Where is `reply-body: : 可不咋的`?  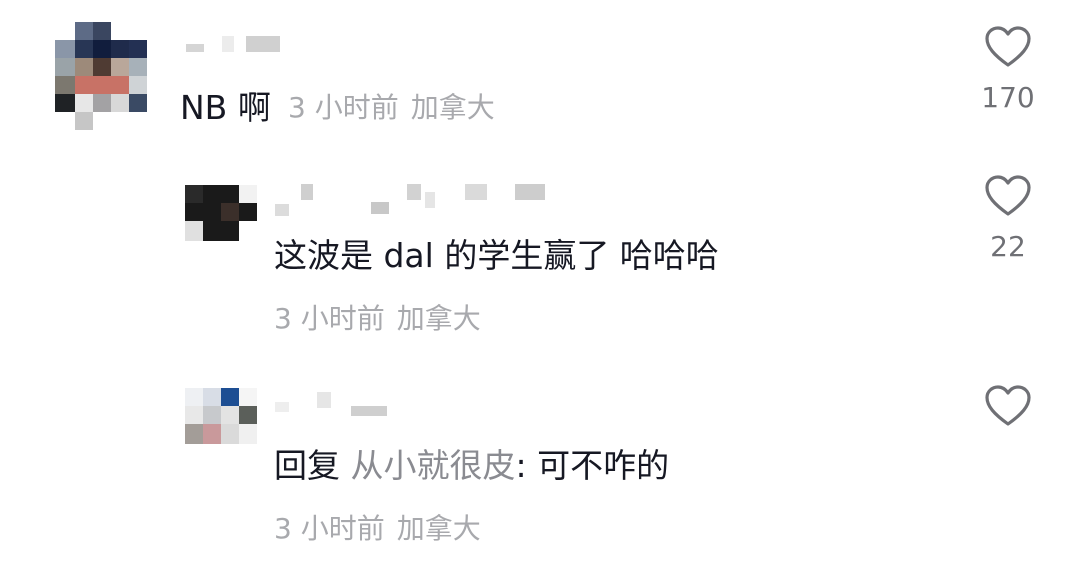 reply-body: : 可不咋的 is located at coordinates (592, 465).